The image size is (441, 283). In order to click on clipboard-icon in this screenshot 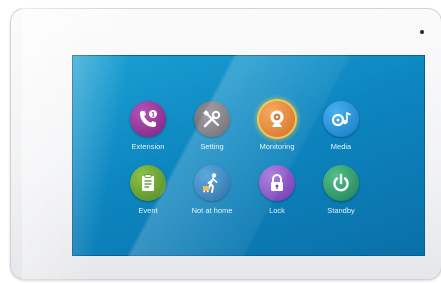, I will do `click(148, 183)`.